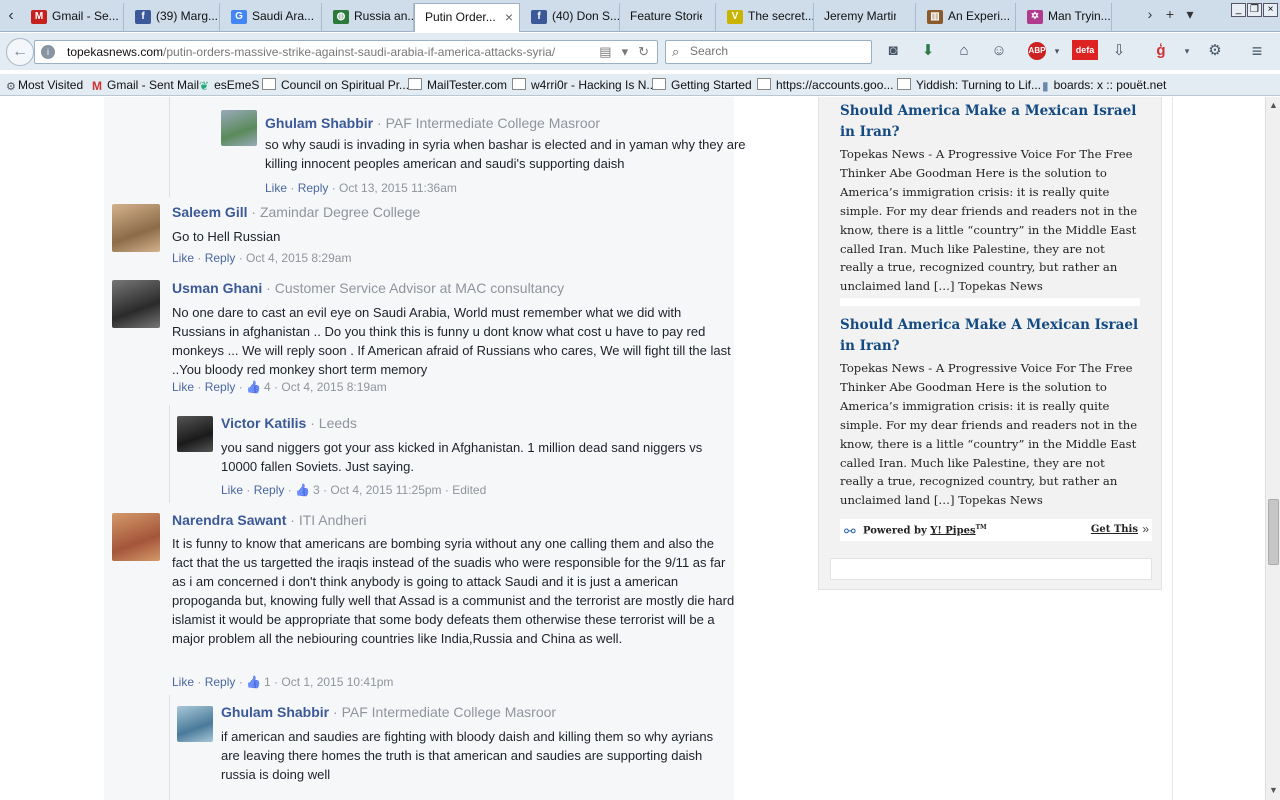 The width and height of the screenshot is (1280, 800). What do you see at coordinates (964, 51) in the screenshot?
I see `home-icon: ⌂` at bounding box center [964, 51].